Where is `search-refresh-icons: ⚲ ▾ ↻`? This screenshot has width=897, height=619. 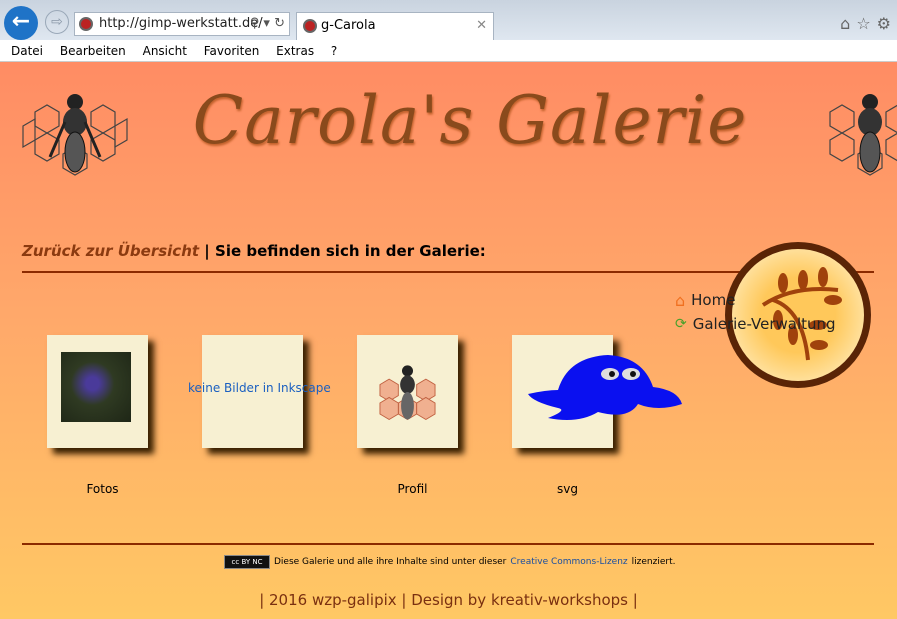 search-refresh-icons: ⚲ ▾ ↻ is located at coordinates (267, 24).